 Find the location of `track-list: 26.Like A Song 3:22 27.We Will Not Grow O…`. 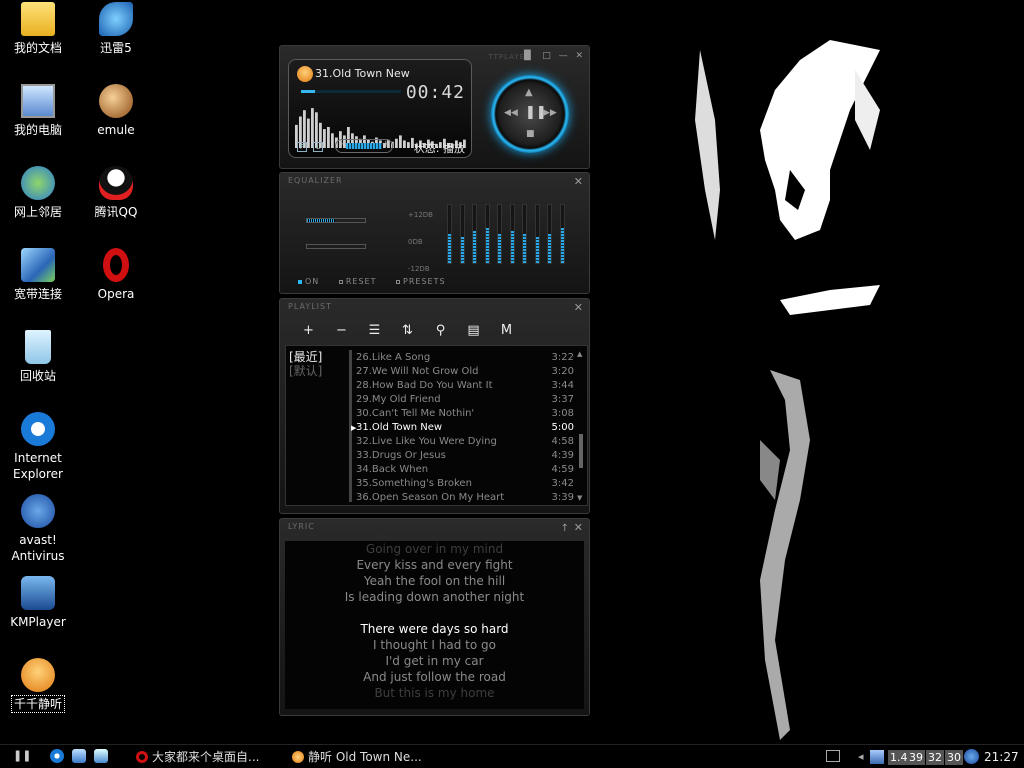

track-list: 26.Like A Song 3:22 27.We Will Not Grow O… is located at coordinates (462, 428).